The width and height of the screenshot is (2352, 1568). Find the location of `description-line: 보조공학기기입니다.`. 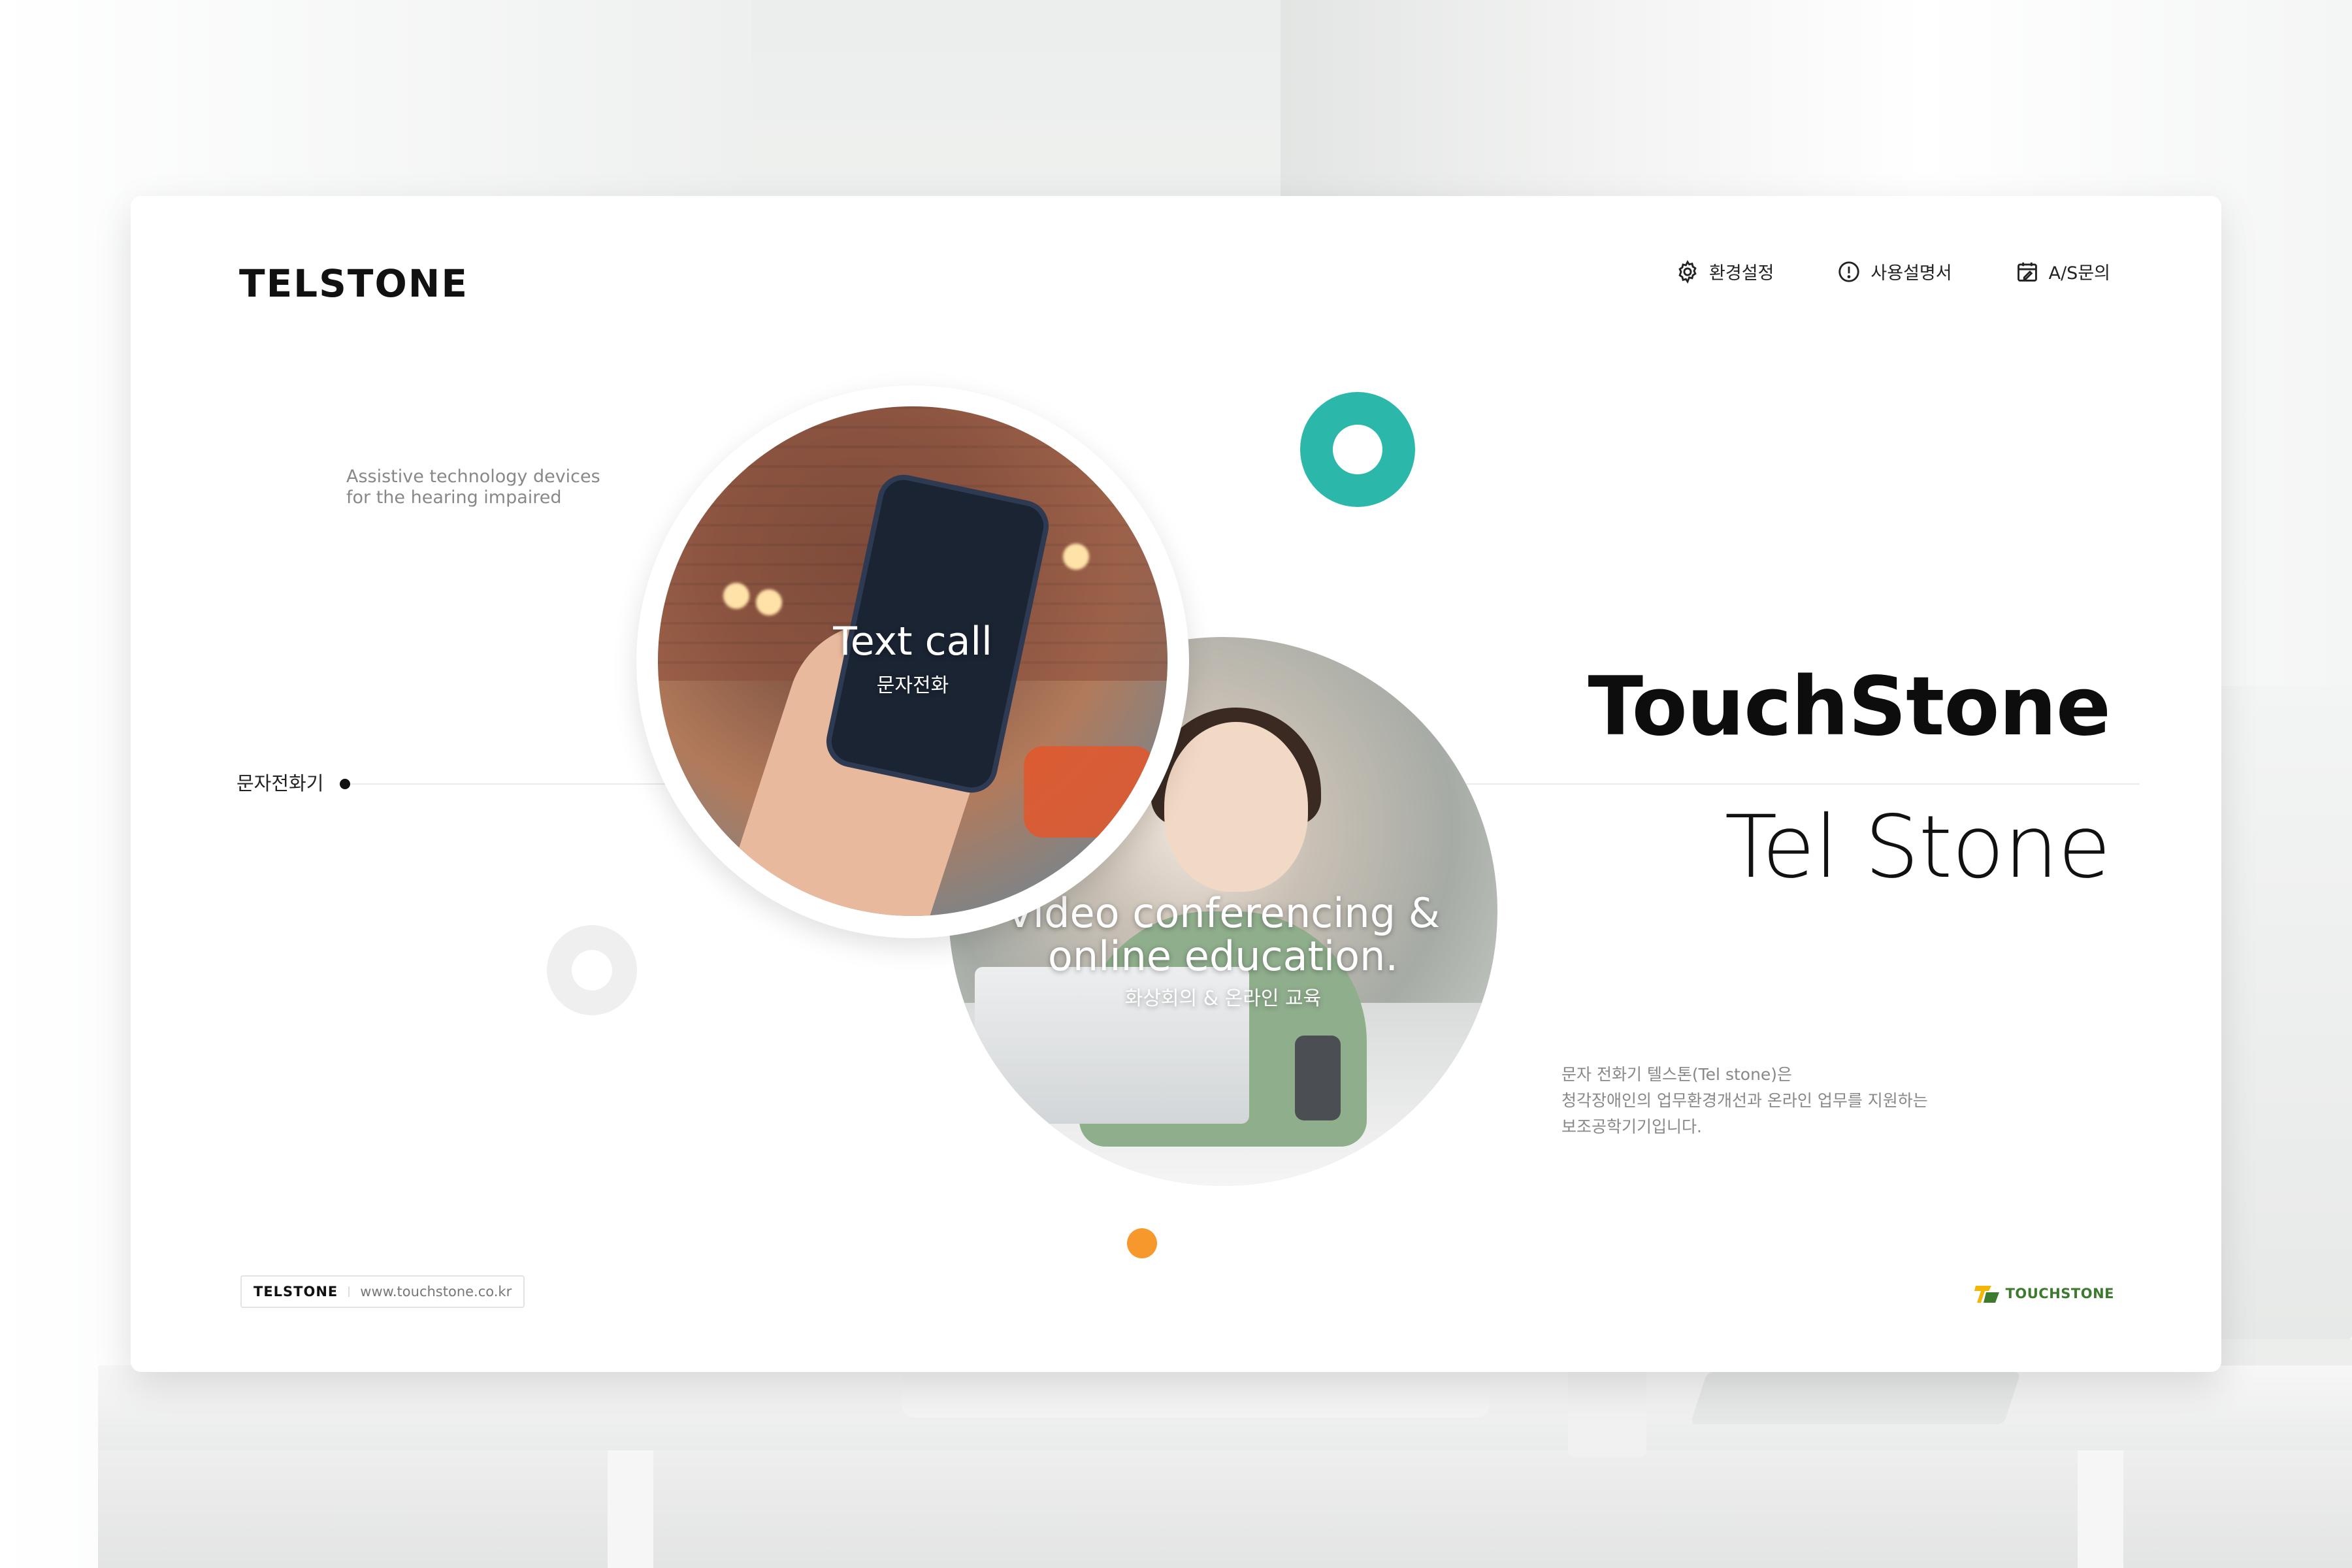

description-line: 보조공학기기입니다. is located at coordinates (1631, 1126).